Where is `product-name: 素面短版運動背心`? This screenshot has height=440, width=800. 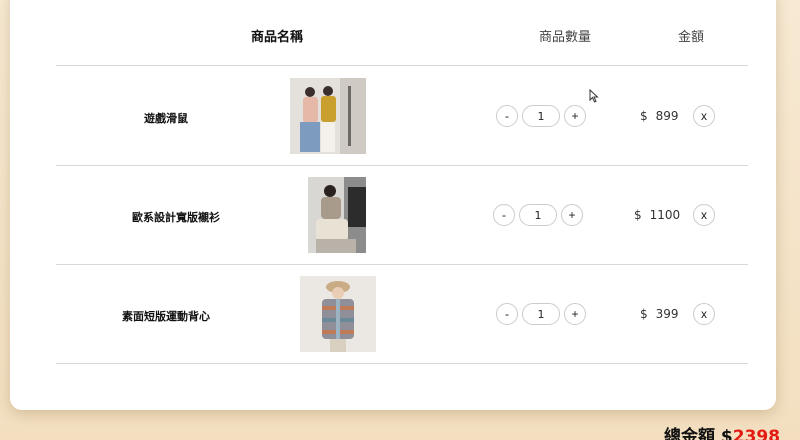
product-name: 素面短版運動背心 is located at coordinates (166, 316).